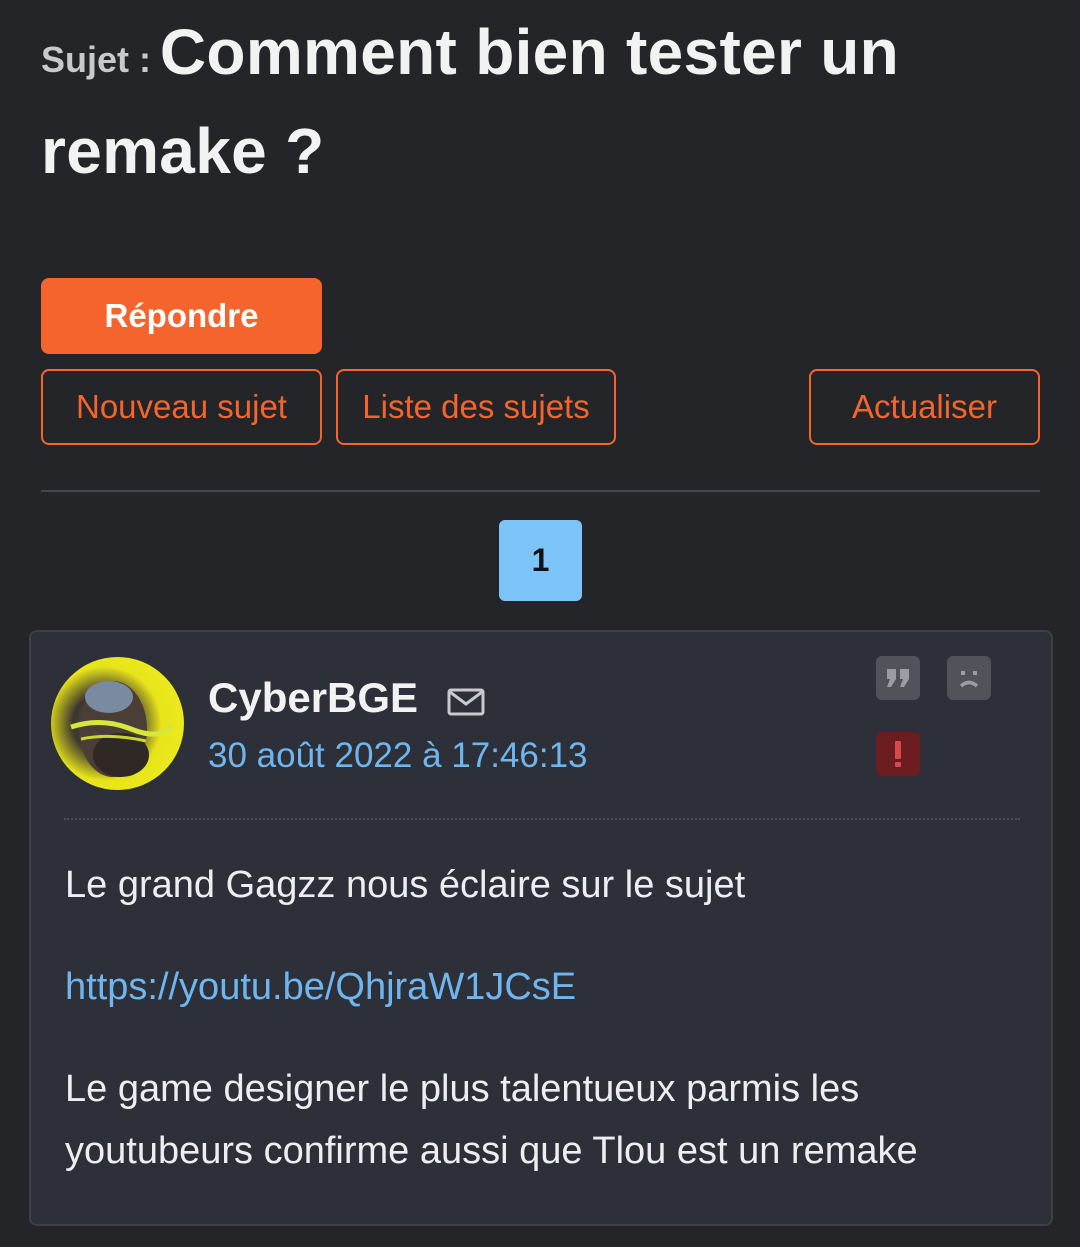 This screenshot has width=1080, height=1247. I want to click on topic-list-button: Liste des sujets, so click(476, 407).